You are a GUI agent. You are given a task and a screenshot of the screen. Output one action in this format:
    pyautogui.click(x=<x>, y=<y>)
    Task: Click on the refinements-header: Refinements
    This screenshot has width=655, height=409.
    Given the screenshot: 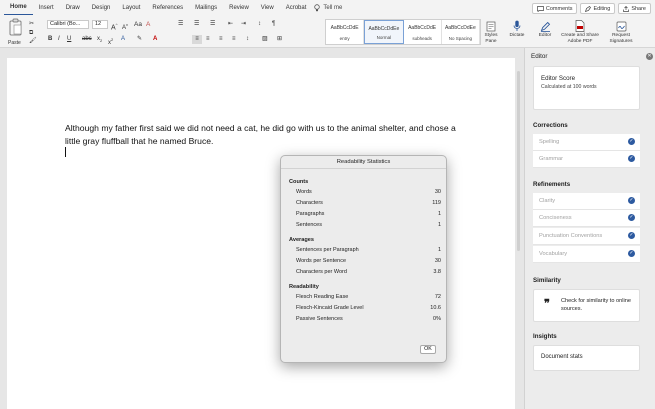 What is the action you would take?
    pyautogui.click(x=552, y=184)
    